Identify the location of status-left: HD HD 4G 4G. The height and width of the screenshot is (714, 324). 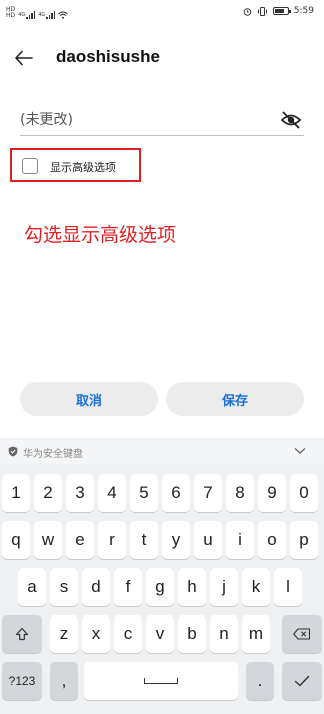
(37, 13).